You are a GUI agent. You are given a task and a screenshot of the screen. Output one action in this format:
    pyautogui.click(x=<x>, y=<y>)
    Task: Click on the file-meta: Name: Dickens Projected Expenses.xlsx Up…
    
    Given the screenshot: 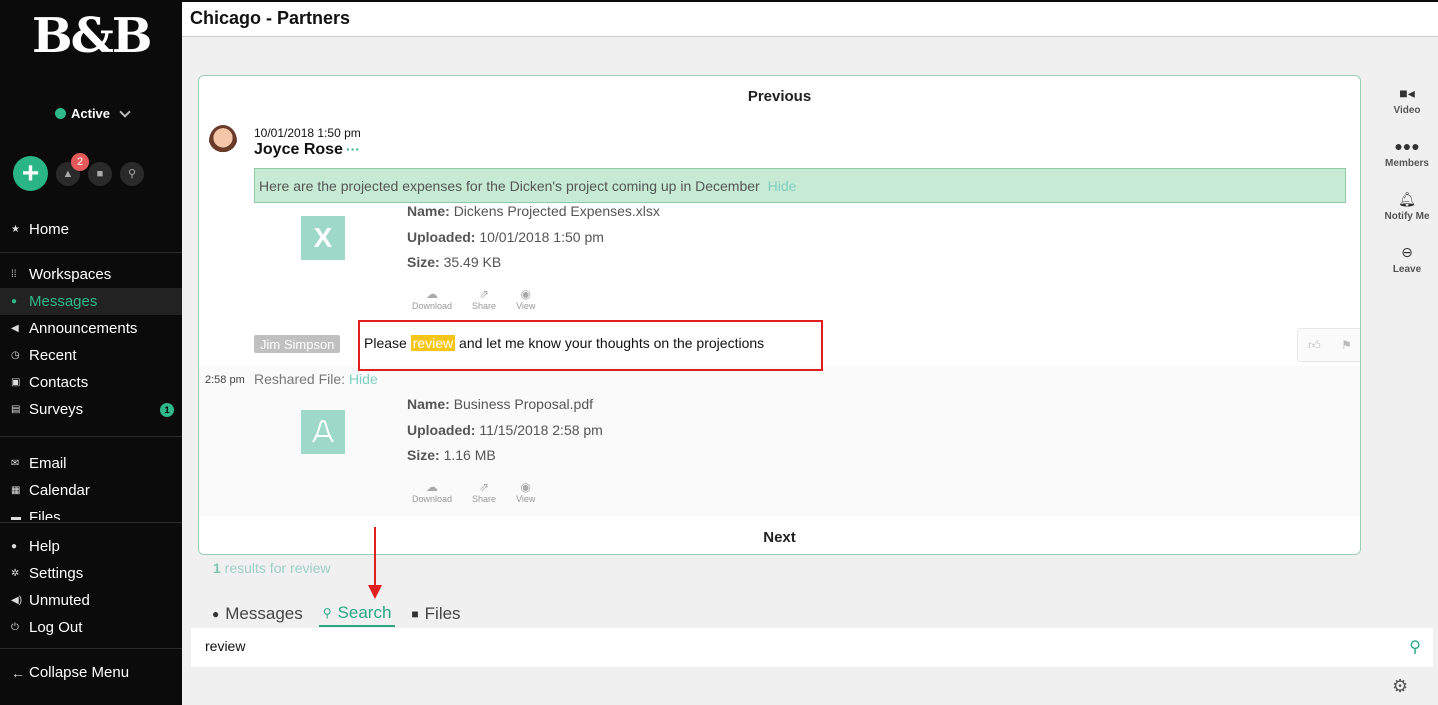 What is the action you would take?
    pyautogui.click(x=533, y=236)
    